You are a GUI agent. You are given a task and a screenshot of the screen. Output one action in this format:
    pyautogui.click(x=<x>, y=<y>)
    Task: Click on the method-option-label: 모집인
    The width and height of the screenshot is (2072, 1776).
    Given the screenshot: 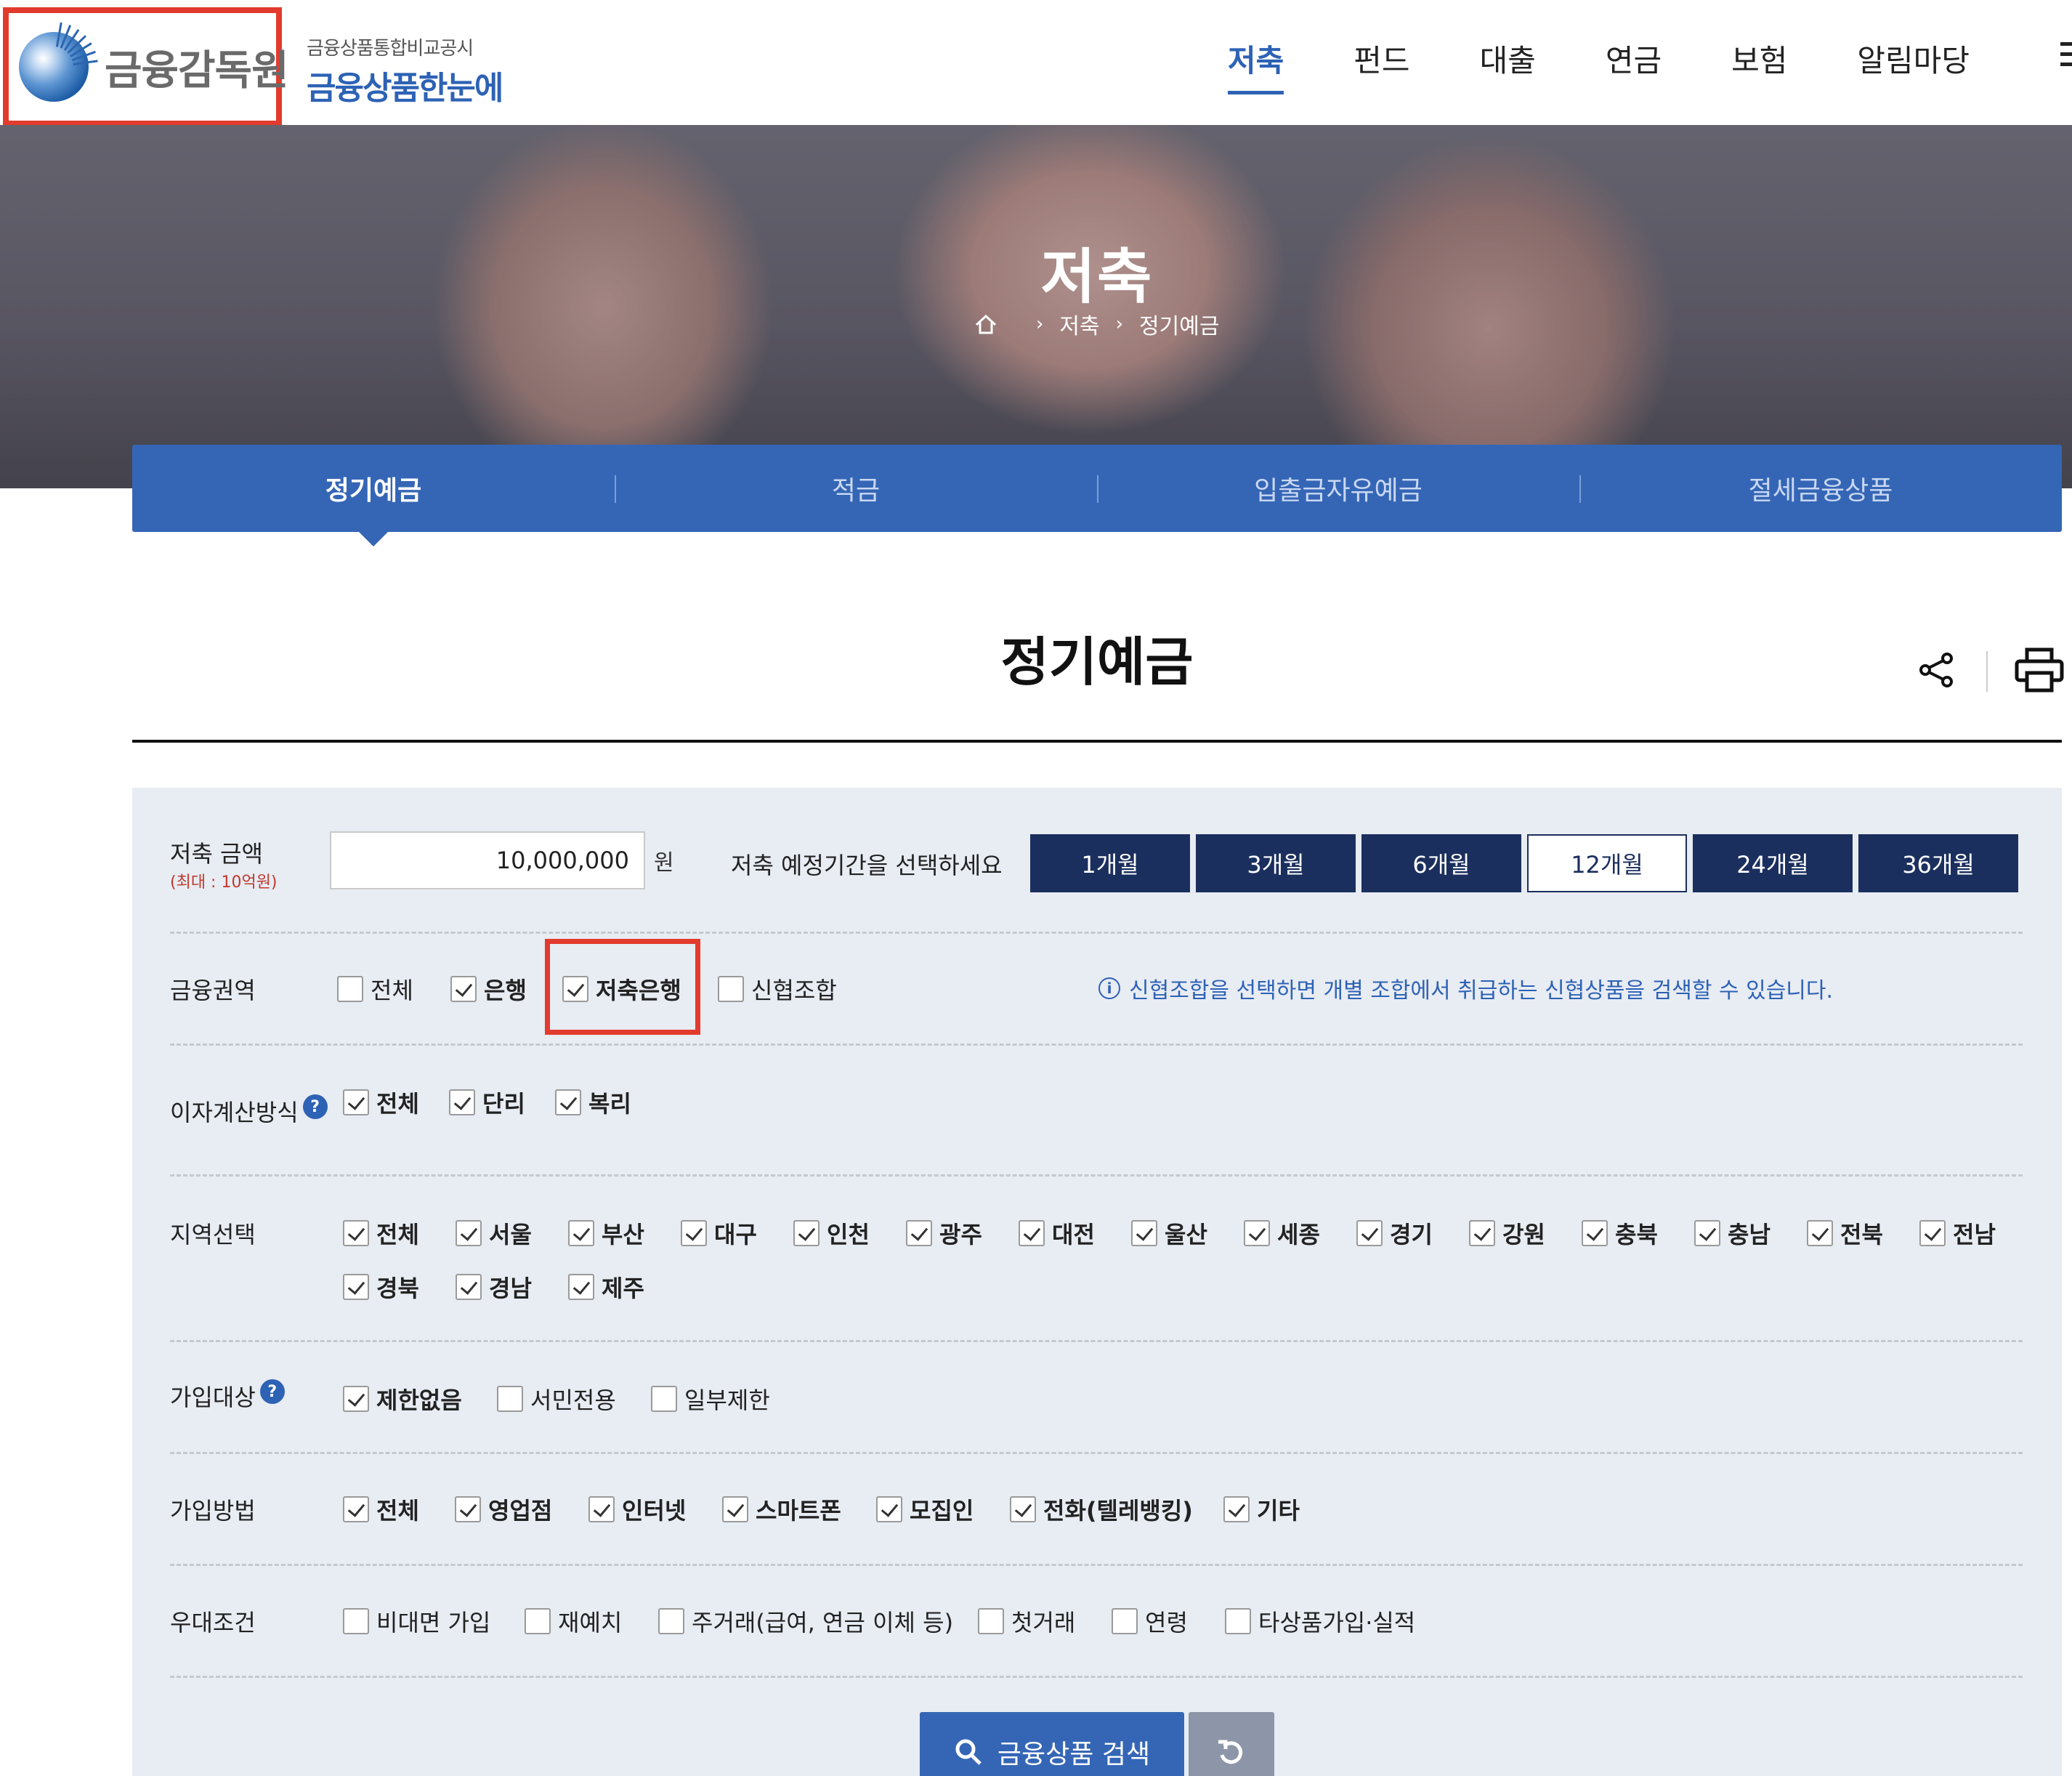 What is the action you would take?
    pyautogui.click(x=942, y=1511)
    